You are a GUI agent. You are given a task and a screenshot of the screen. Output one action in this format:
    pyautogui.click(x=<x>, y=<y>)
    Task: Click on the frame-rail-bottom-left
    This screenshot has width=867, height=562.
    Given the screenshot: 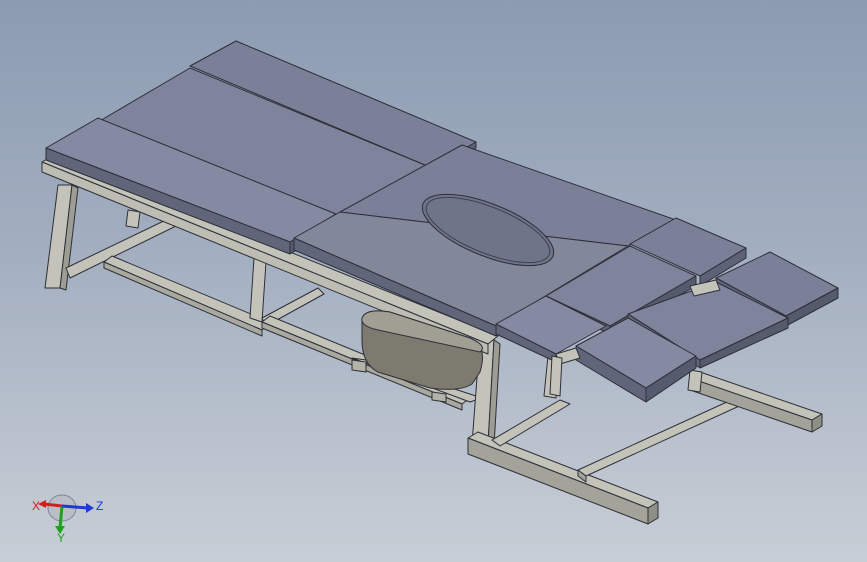 What is the action you would take?
    pyautogui.click(x=187, y=293)
    